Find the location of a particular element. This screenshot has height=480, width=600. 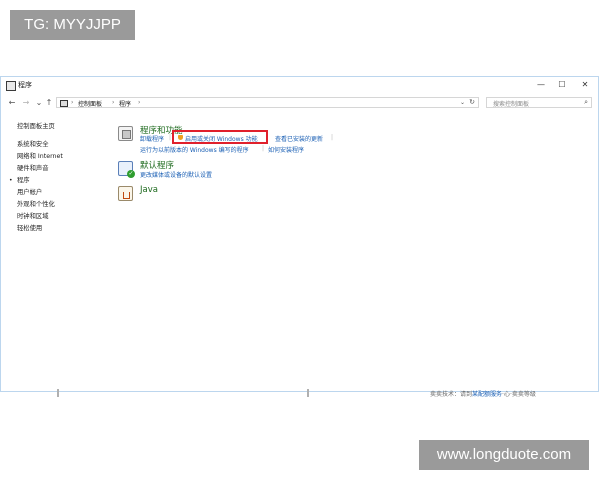

default-programs-icon: ✓ is located at coordinates (126, 169).